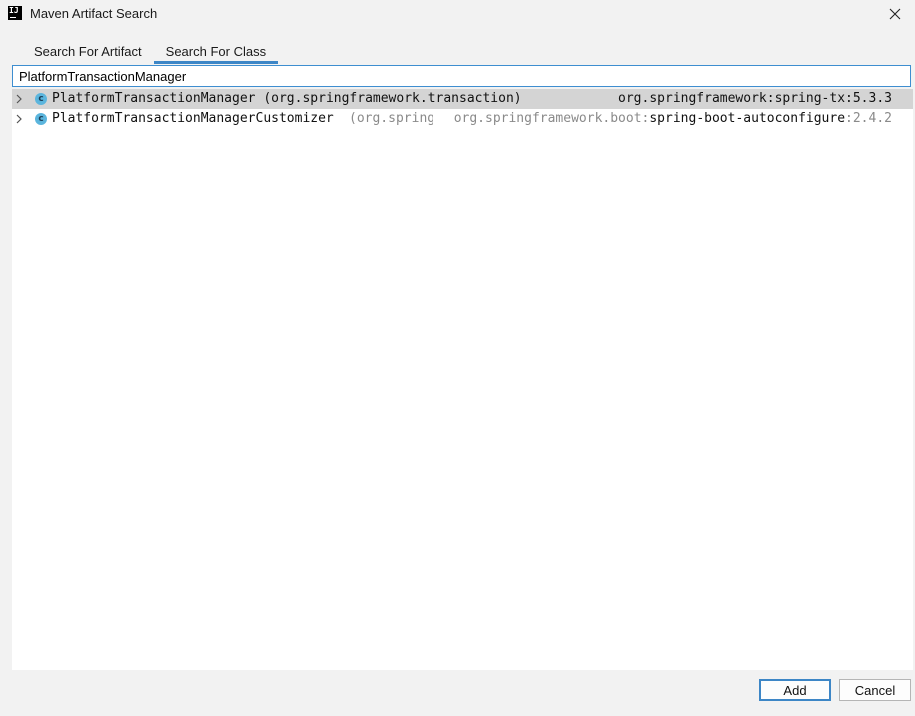 The image size is (915, 716). I want to click on tab-label: Search For Class, so click(216, 51).